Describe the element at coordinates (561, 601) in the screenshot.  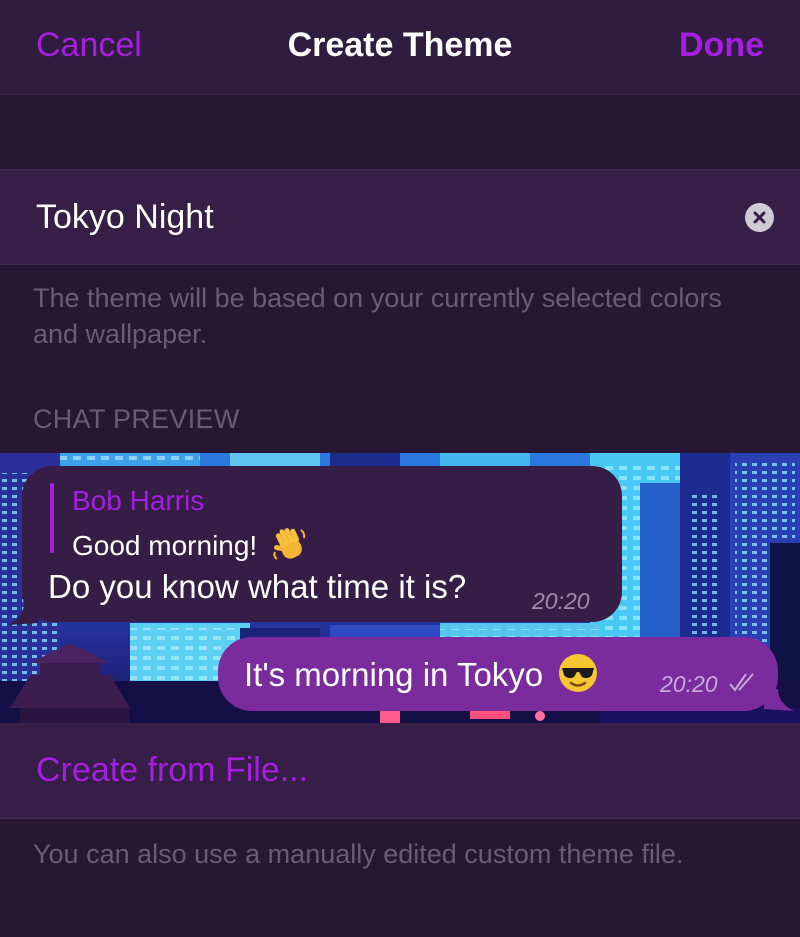
I see `incoming-message-time: 20:20` at that location.